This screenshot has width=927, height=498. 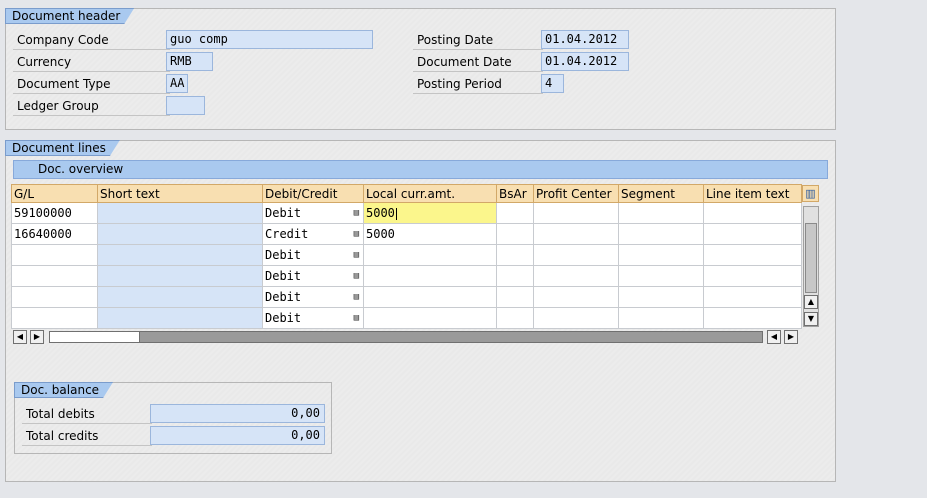 I want to click on table-settings-icon: ▥, so click(x=810, y=193).